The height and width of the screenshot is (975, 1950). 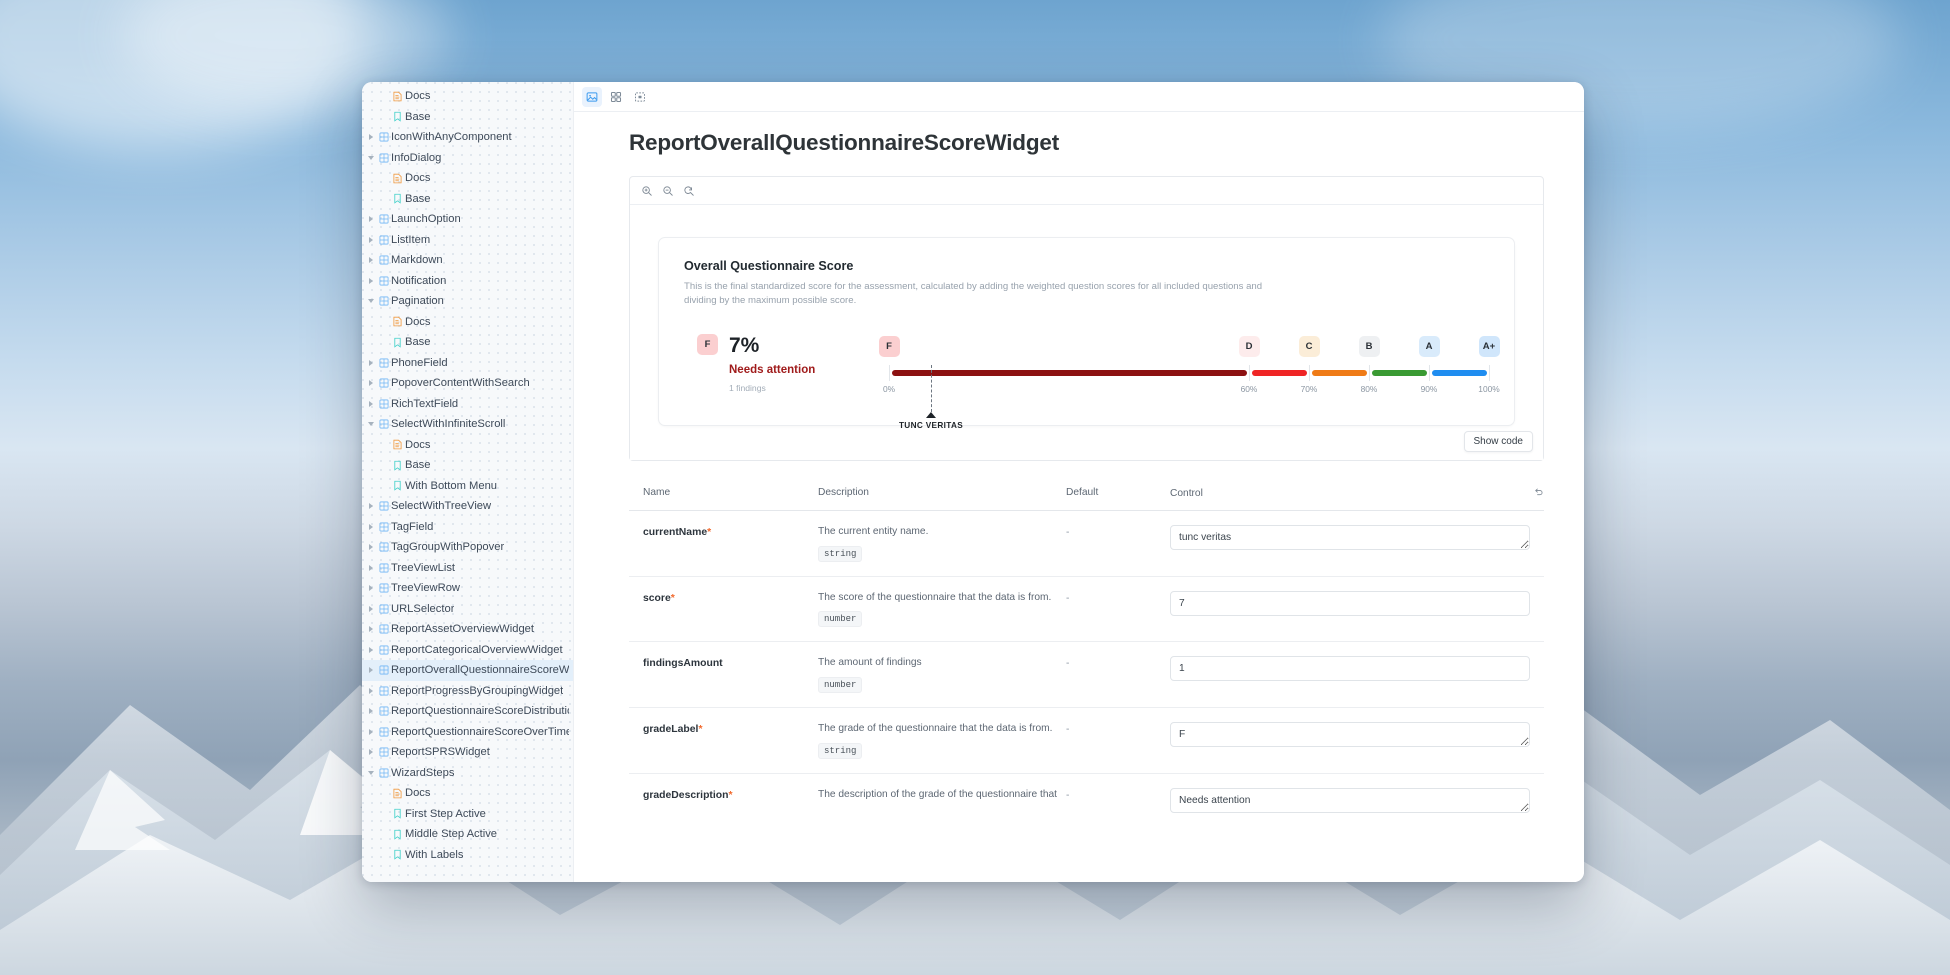 I want to click on sidebar-item-popovercontentwithsearch: PopoverContentWithSearch, so click(x=467, y=383).